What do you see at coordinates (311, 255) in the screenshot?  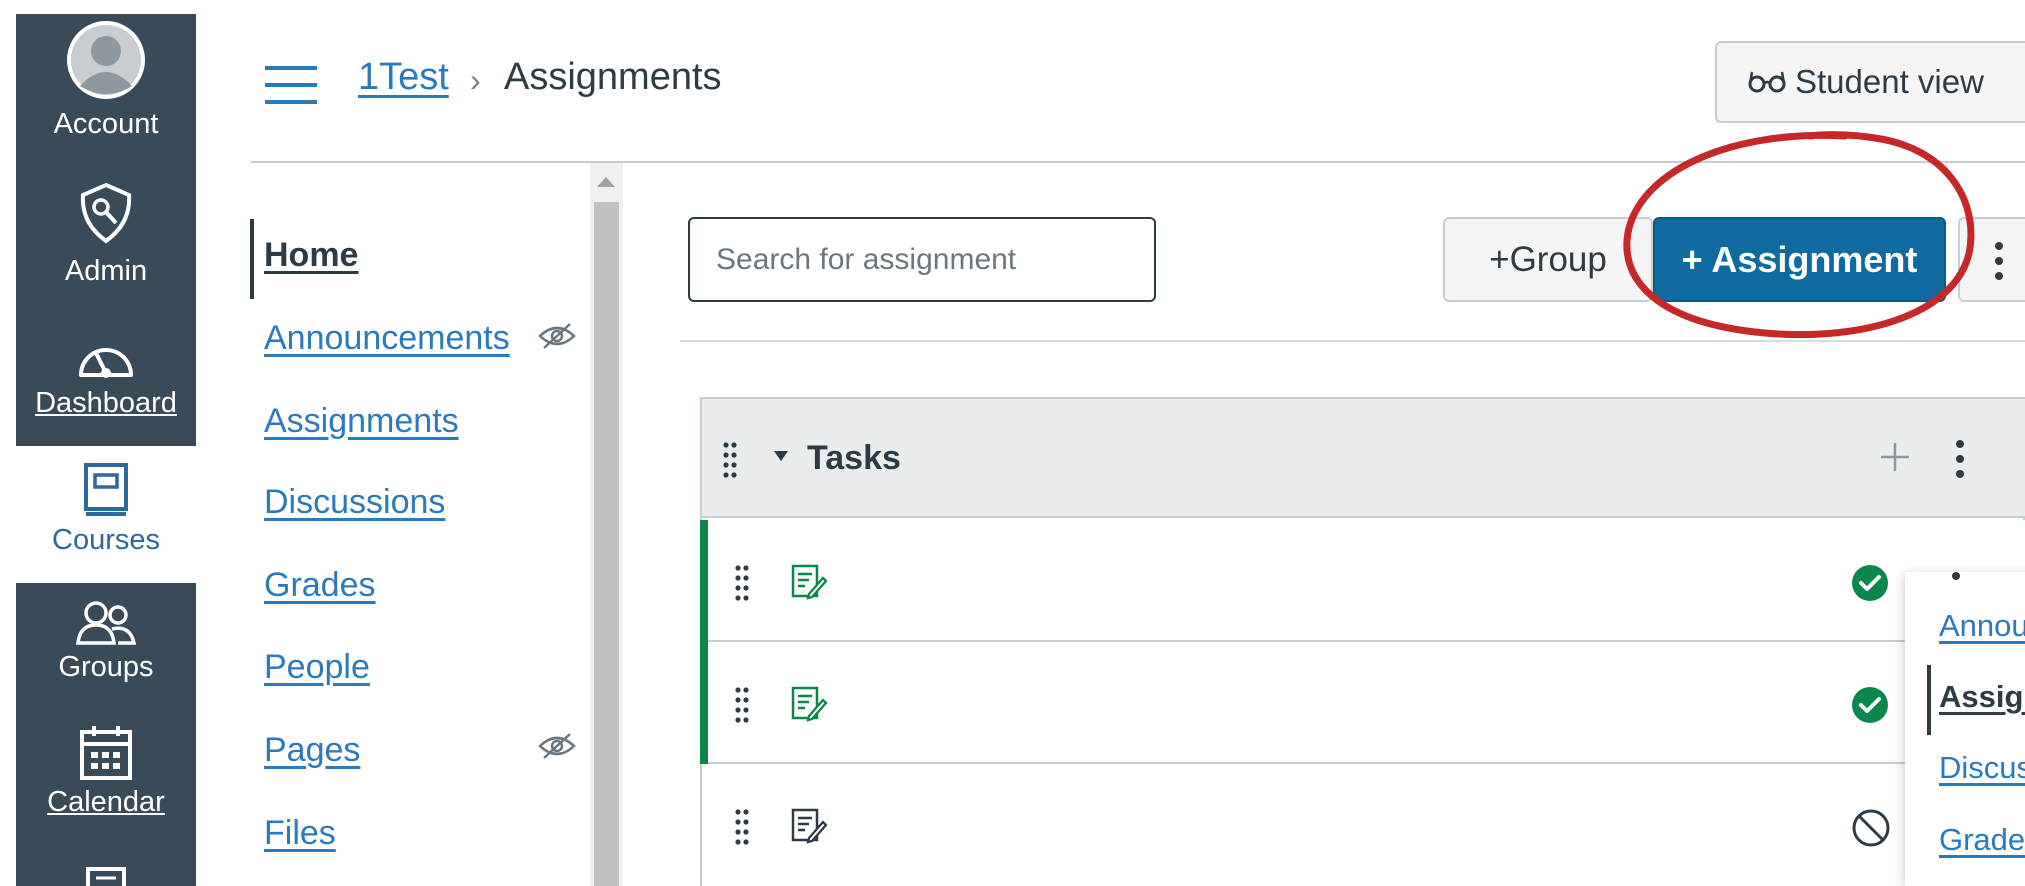 I see `course-nav-home: Home` at bounding box center [311, 255].